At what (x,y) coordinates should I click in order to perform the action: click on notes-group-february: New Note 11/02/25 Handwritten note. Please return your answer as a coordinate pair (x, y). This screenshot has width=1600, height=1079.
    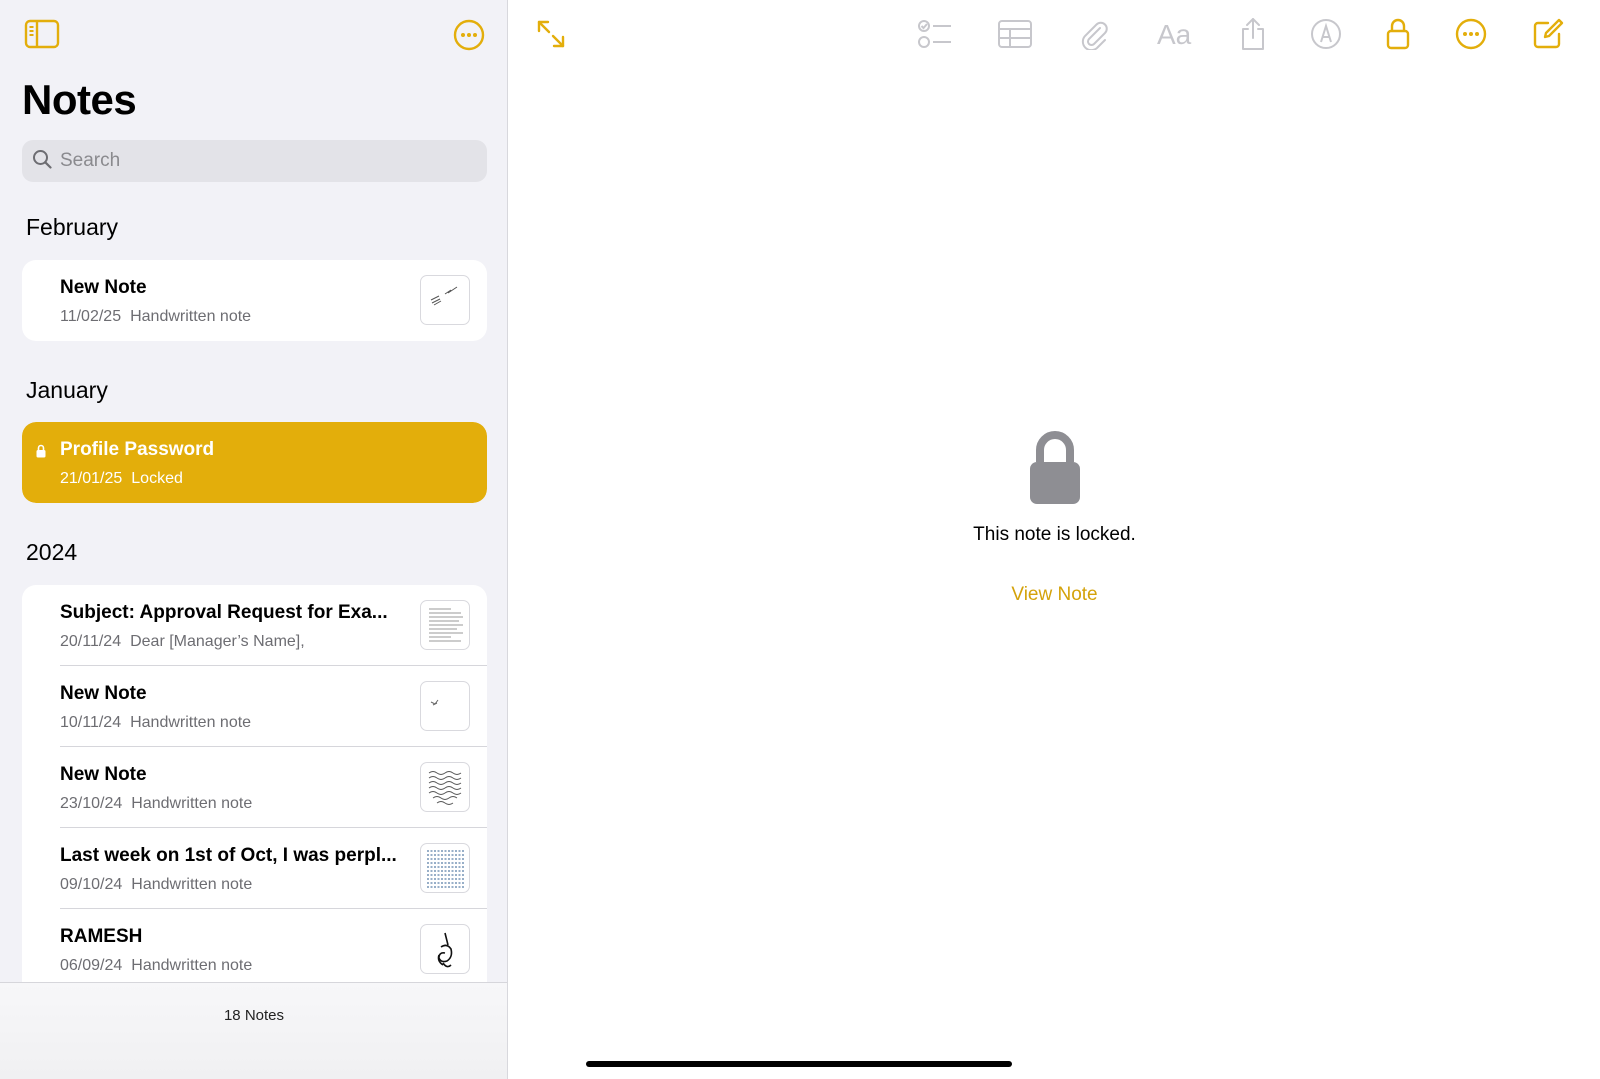
    Looking at the image, I should click on (254, 300).